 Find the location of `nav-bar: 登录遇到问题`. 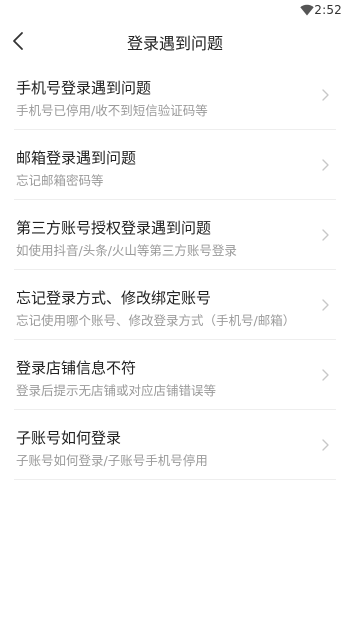

nav-bar: 登录遇到问题 is located at coordinates (175, 41).